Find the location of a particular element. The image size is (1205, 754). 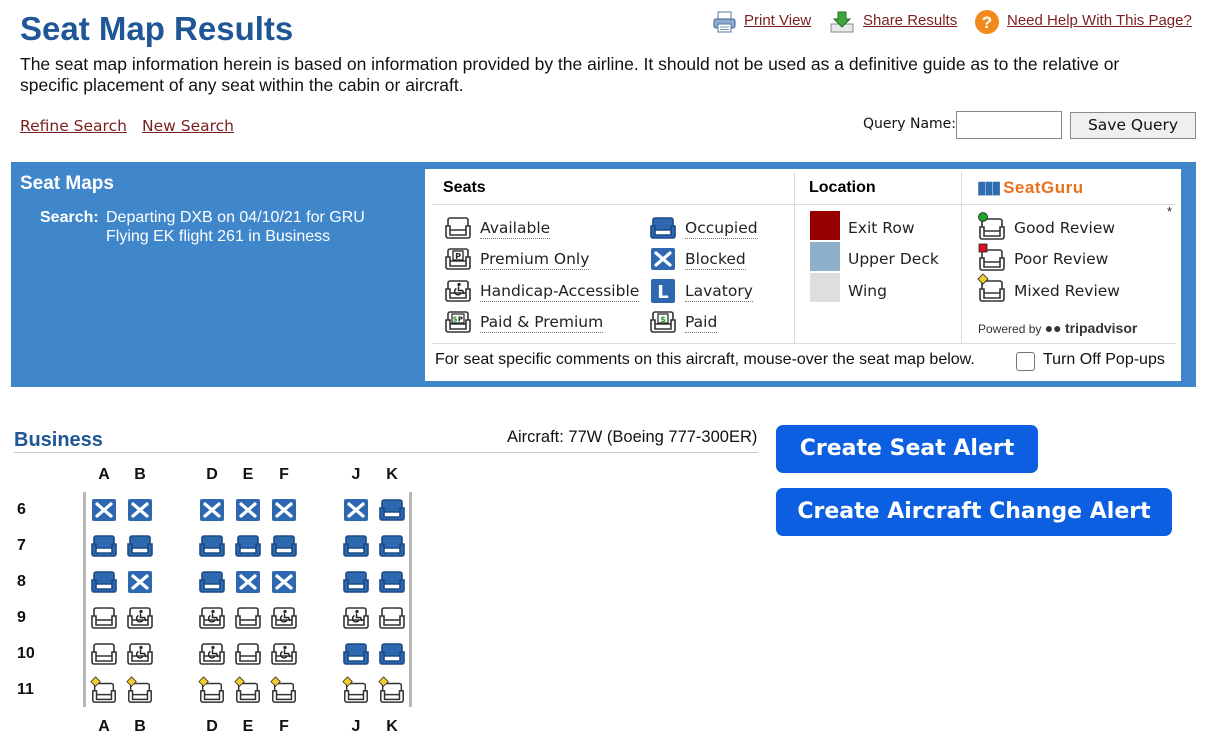

banner-title: Seat Maps is located at coordinates (67, 183).